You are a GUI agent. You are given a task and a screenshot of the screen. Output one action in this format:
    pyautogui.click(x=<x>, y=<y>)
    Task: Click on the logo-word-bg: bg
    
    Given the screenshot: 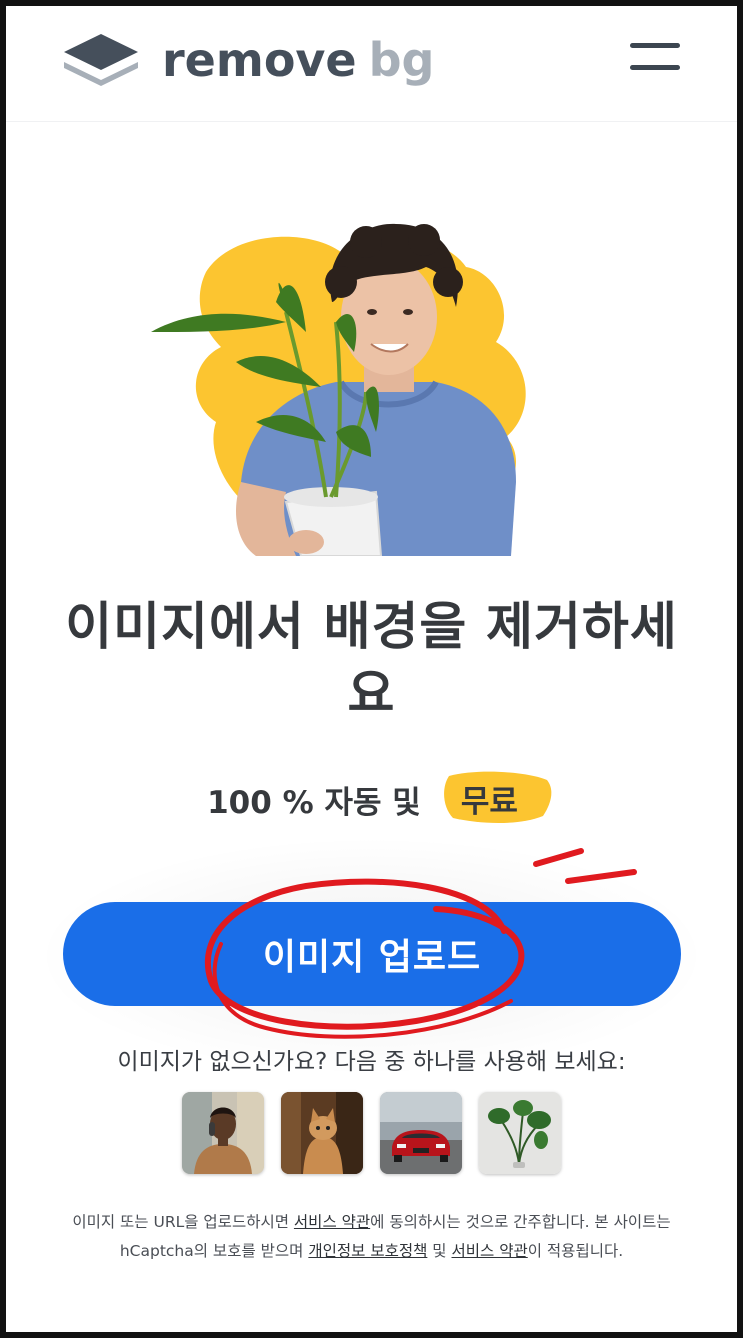 What is the action you would take?
    pyautogui.click(x=401, y=60)
    